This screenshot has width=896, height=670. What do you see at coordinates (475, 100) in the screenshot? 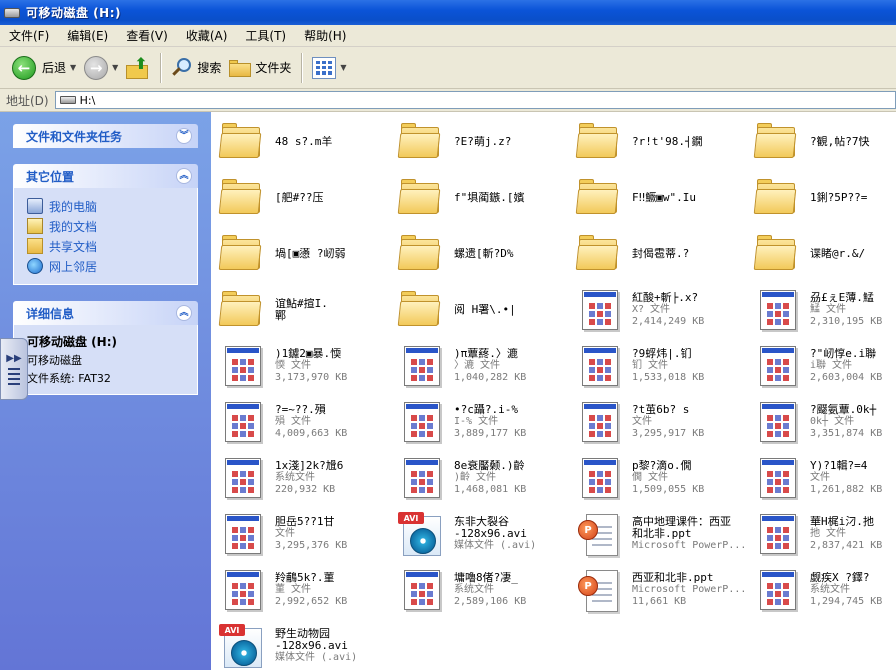
I see `address-field: H:\` at bounding box center [475, 100].